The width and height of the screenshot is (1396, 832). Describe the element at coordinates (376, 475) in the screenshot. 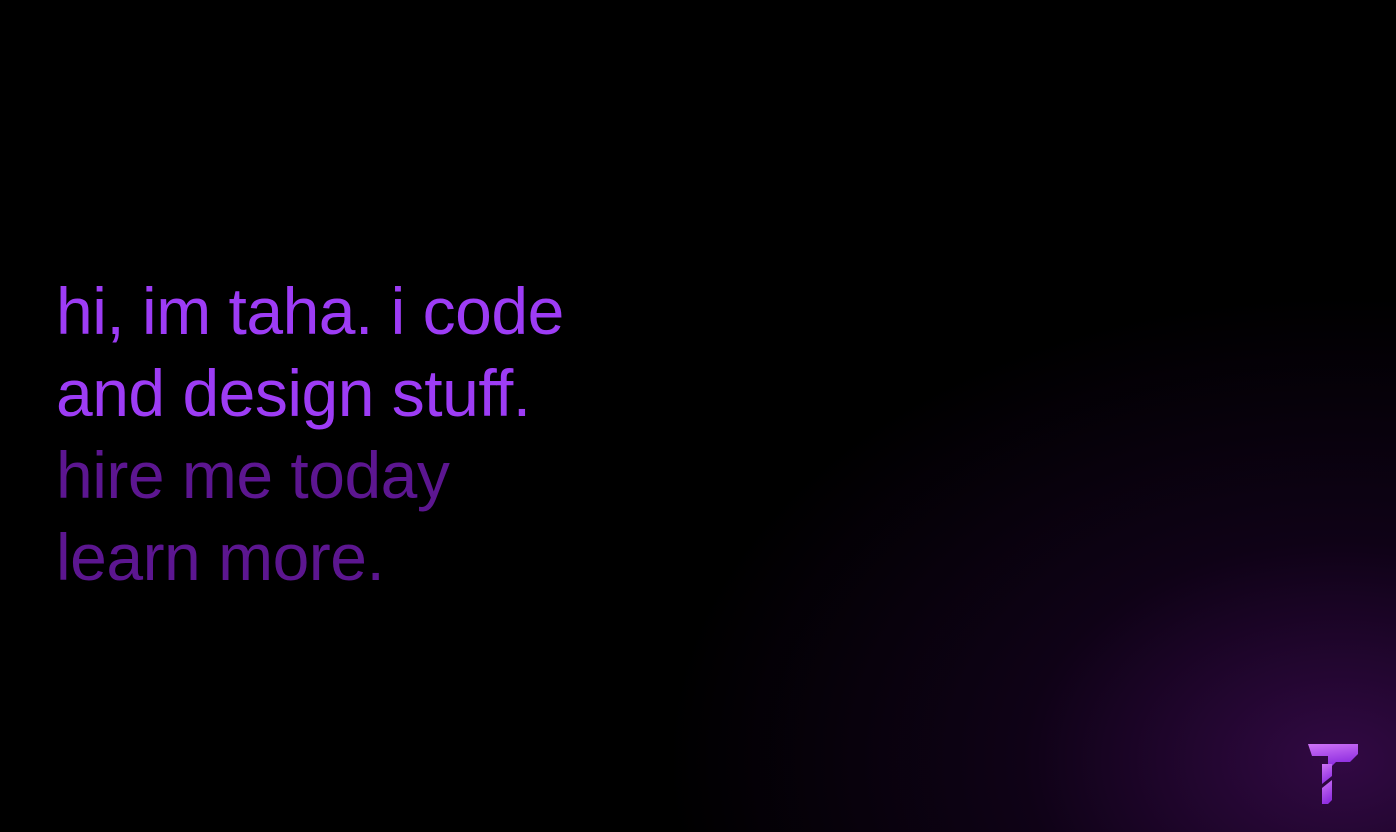

I see `hire-me-link: hire me today` at that location.